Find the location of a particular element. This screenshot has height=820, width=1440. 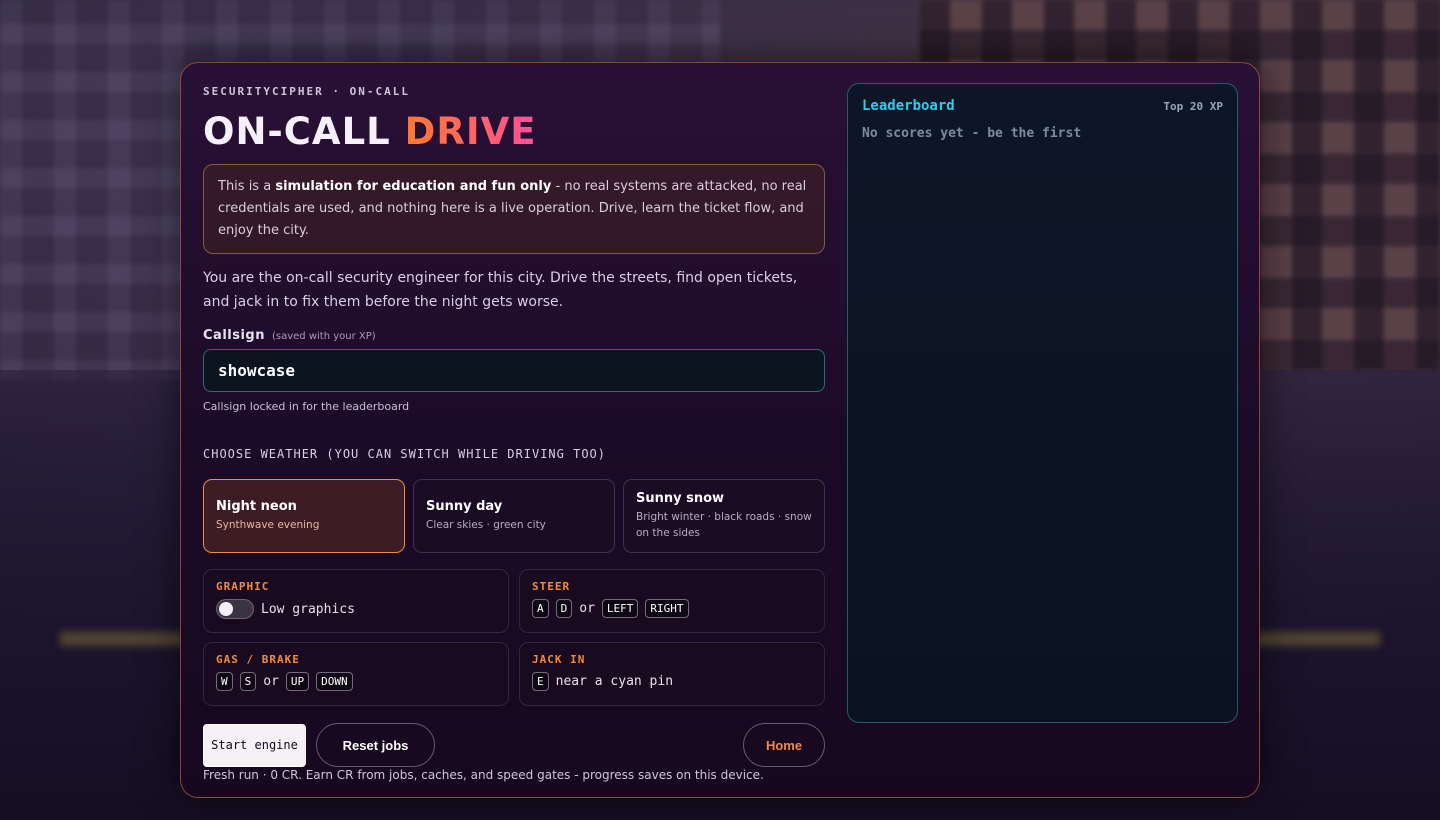

steer-control: STEER A D or LEFT RIGHT is located at coordinates (672, 601).